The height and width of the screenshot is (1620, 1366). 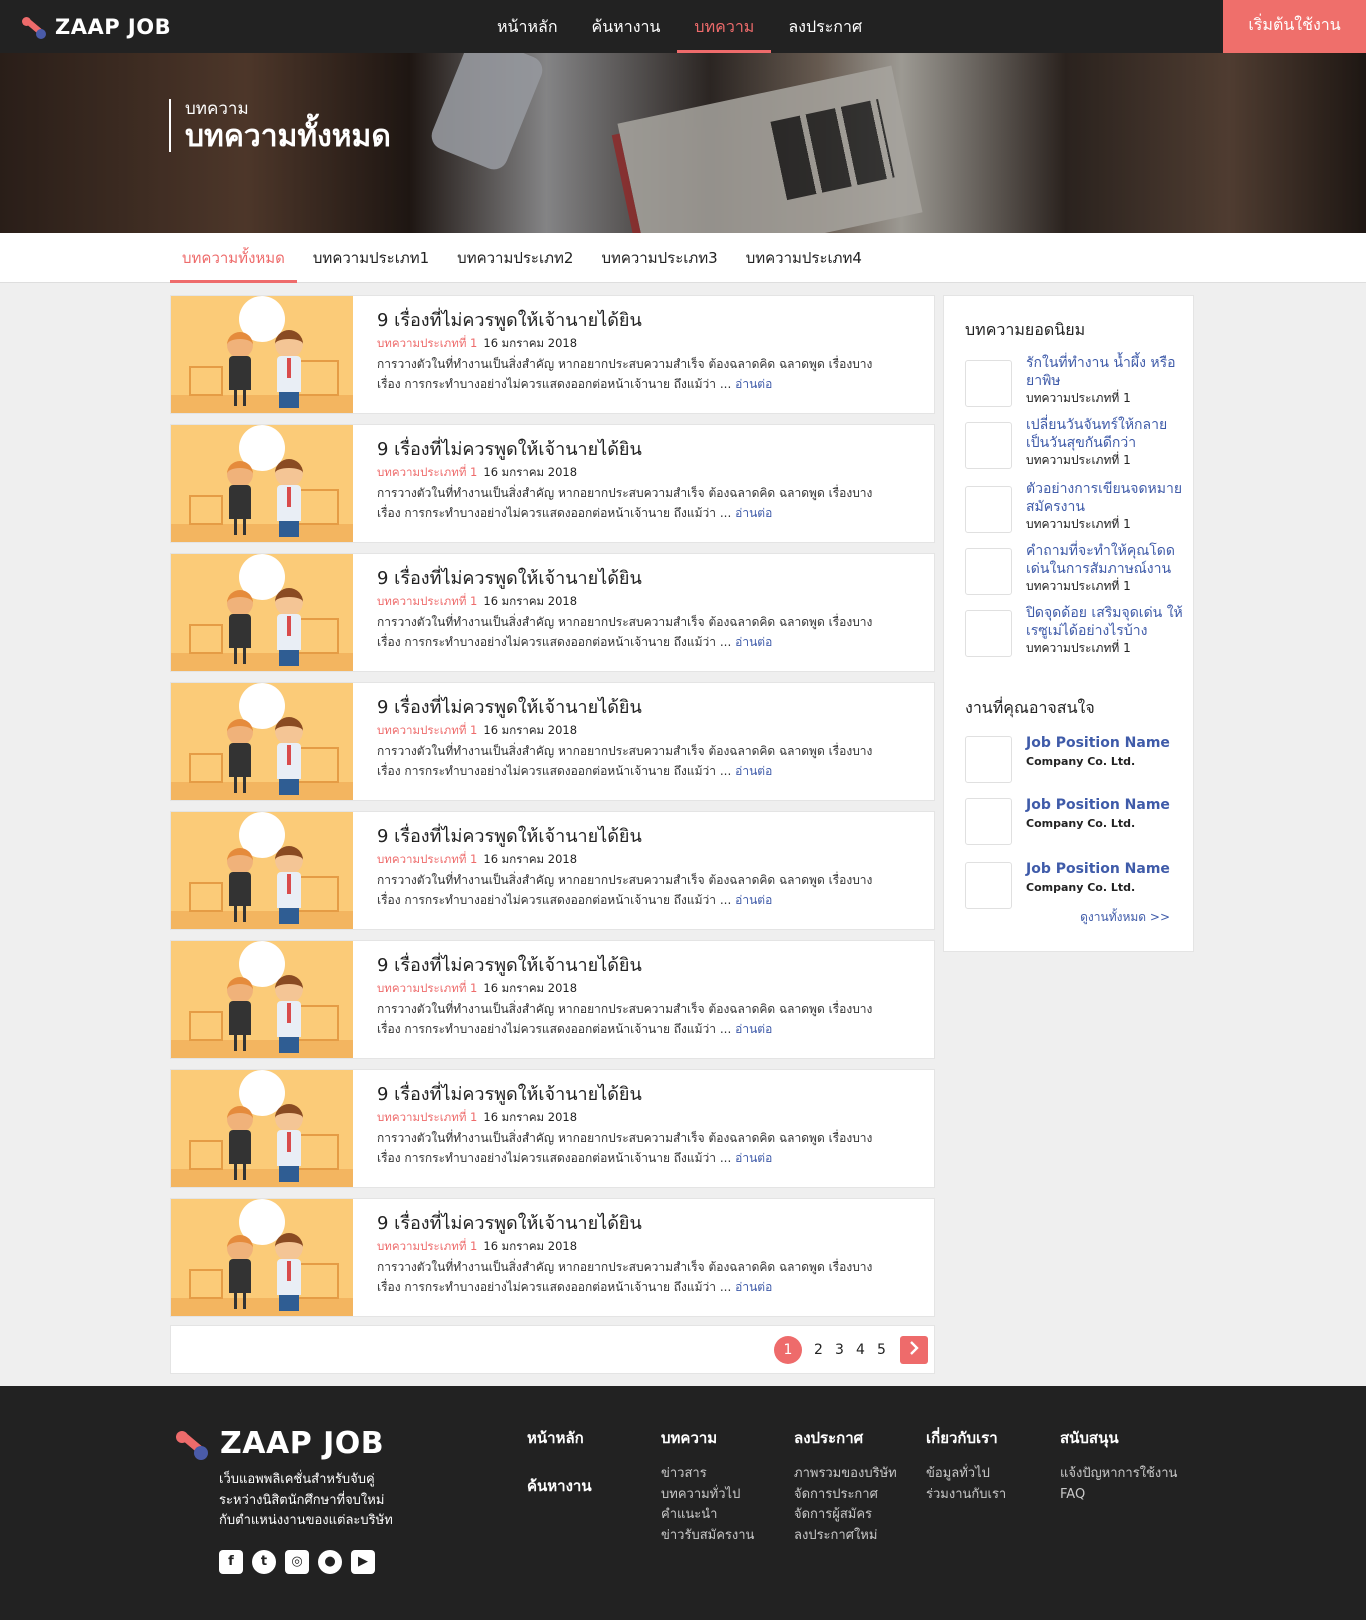 What do you see at coordinates (707, 1495) in the screenshot?
I see `footer-link: บทความทั่วไป` at bounding box center [707, 1495].